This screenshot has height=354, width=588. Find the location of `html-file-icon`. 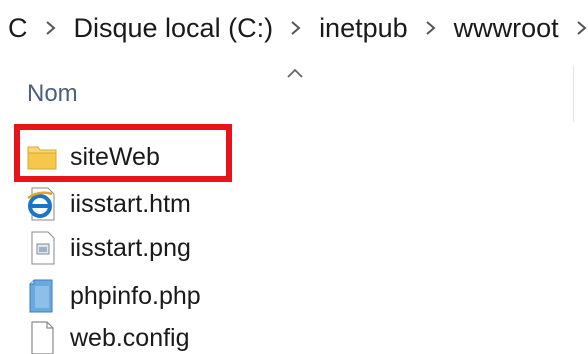

html-file-icon is located at coordinates (42, 204).